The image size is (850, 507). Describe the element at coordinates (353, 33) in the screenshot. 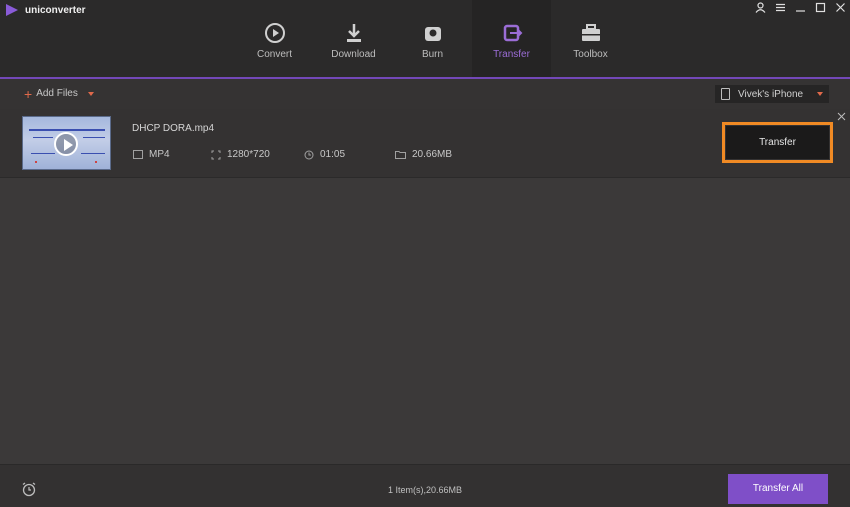

I see `download-icon` at that location.